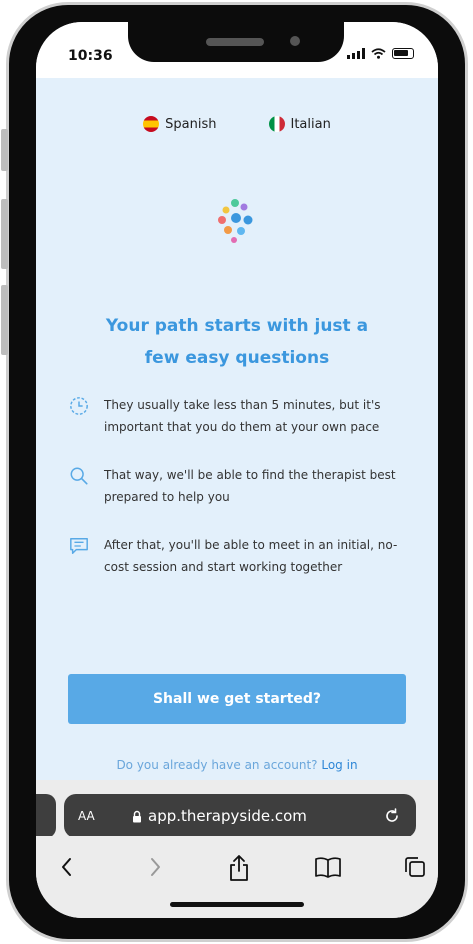 This screenshot has height=944, width=473. I want to click on language-label: Spanish, so click(191, 124).